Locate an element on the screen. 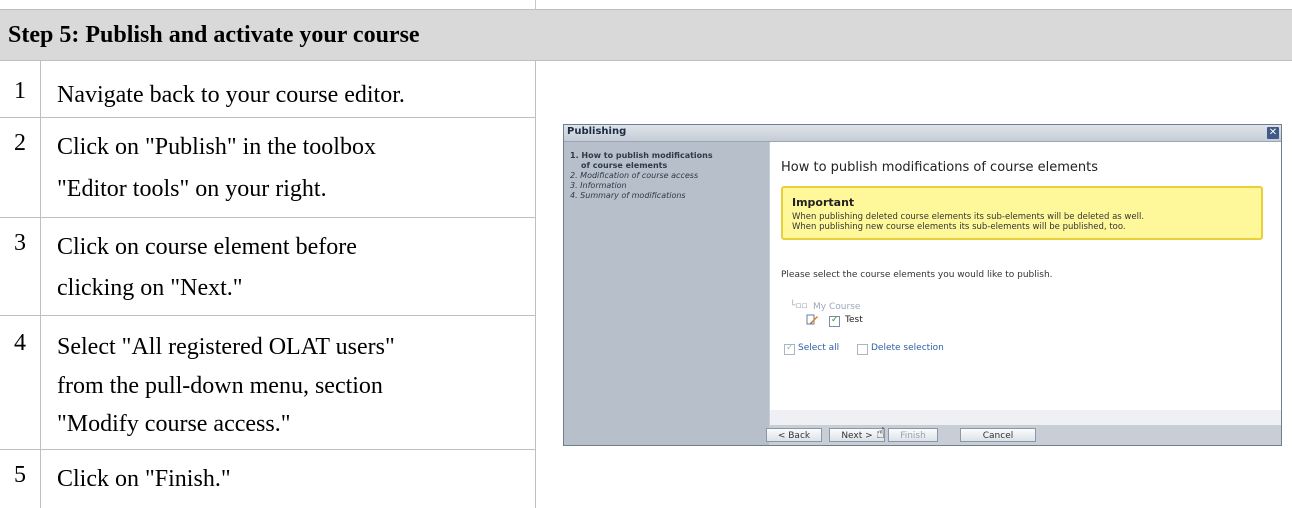  select-all-checkbox: ✓ is located at coordinates (789, 349).